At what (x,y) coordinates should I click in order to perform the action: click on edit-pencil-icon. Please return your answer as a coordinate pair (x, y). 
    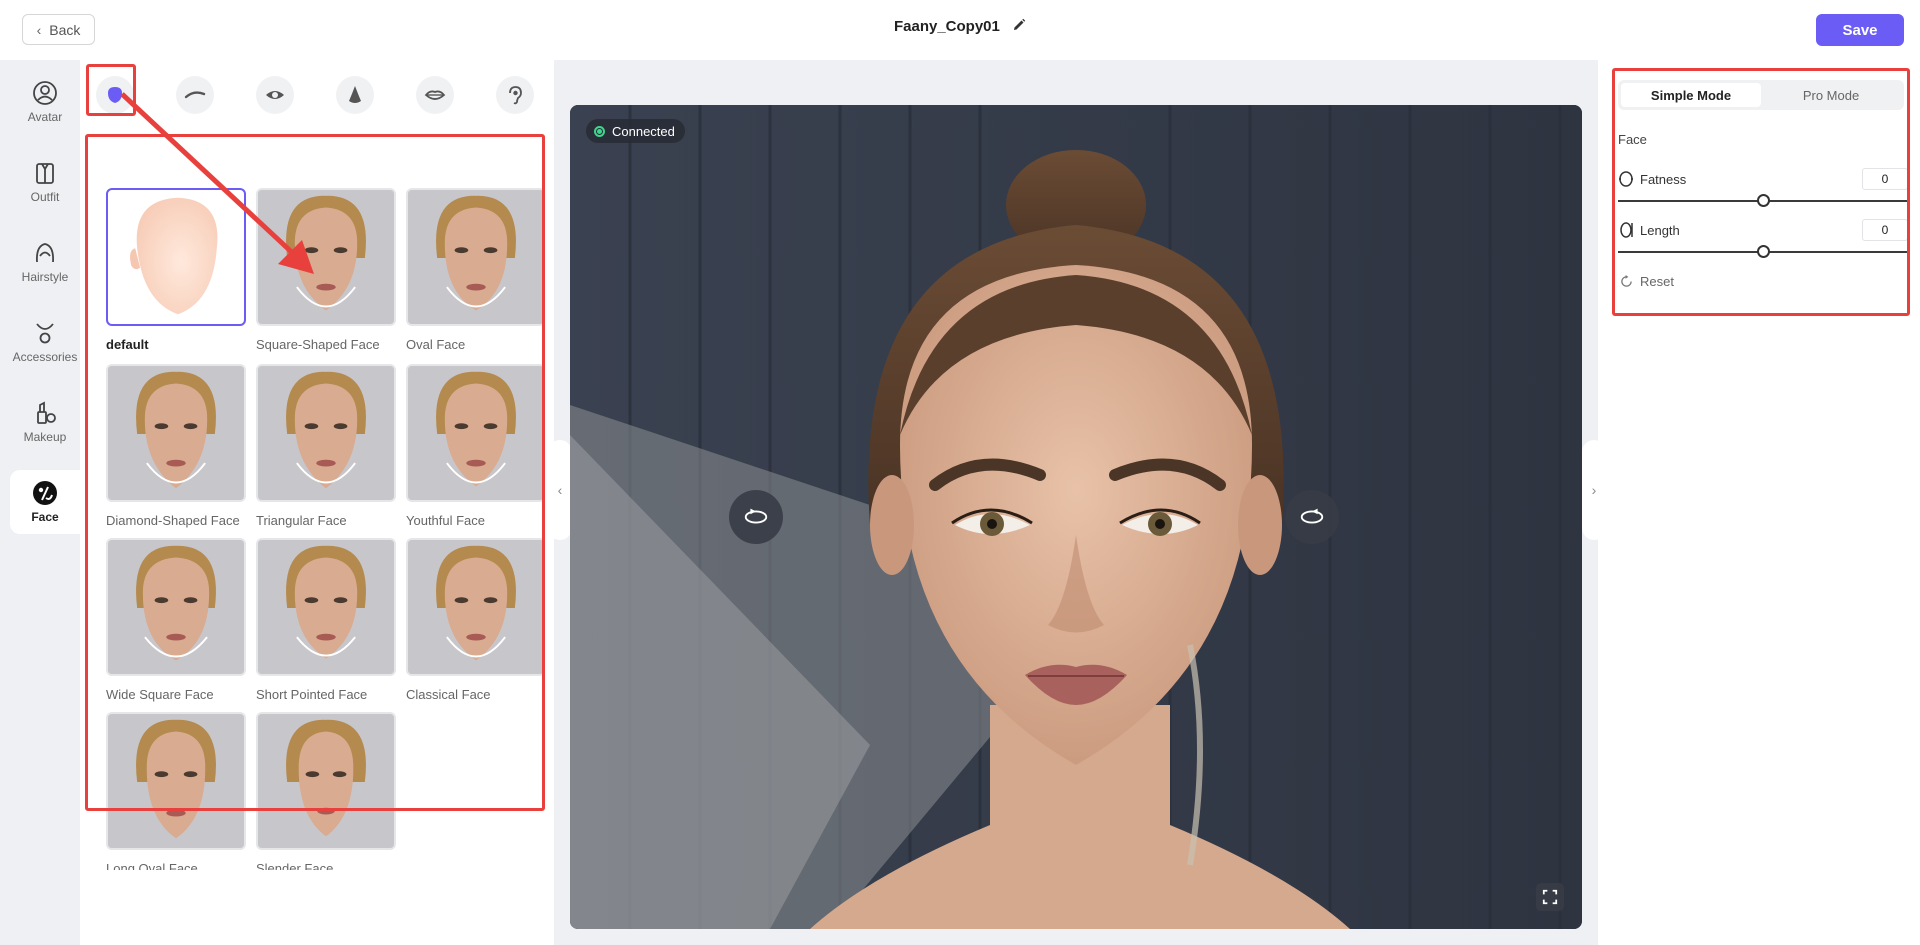
    Looking at the image, I should click on (1019, 25).